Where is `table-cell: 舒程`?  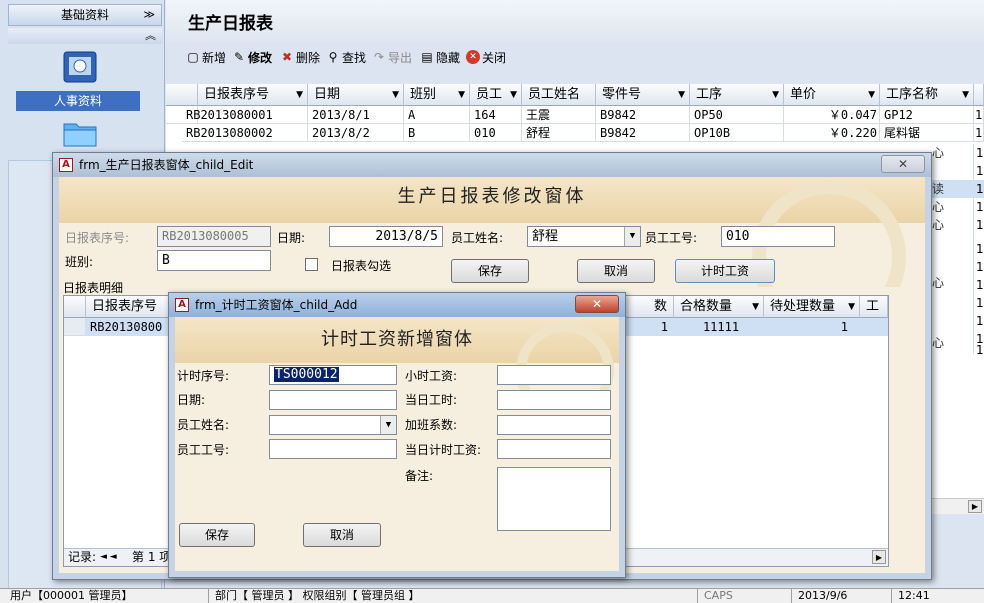
table-cell: 舒程 is located at coordinates (559, 133).